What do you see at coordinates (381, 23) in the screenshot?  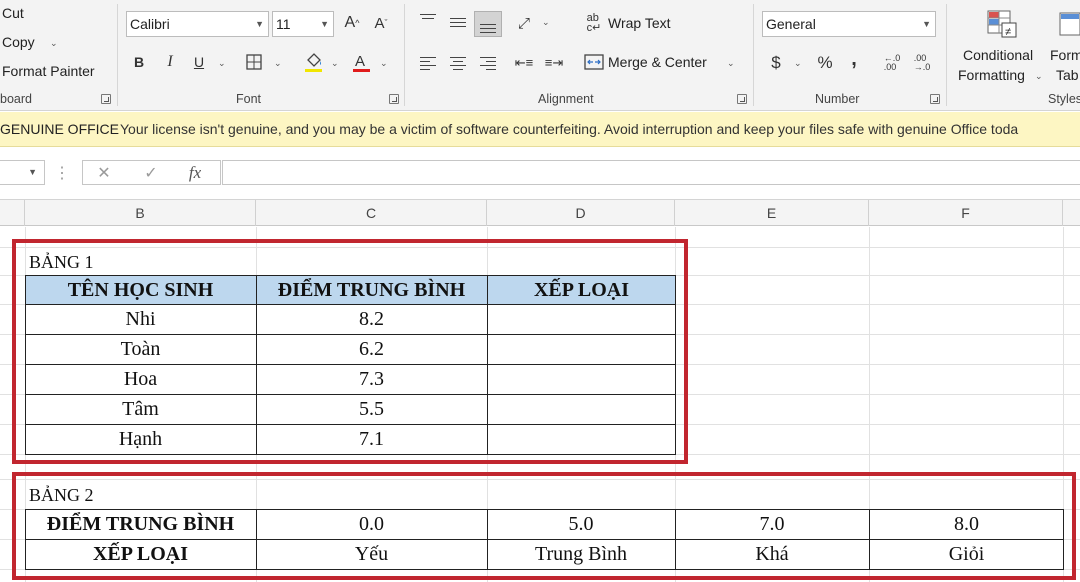 I see `decrease-font-size-icon: Aˇ` at bounding box center [381, 23].